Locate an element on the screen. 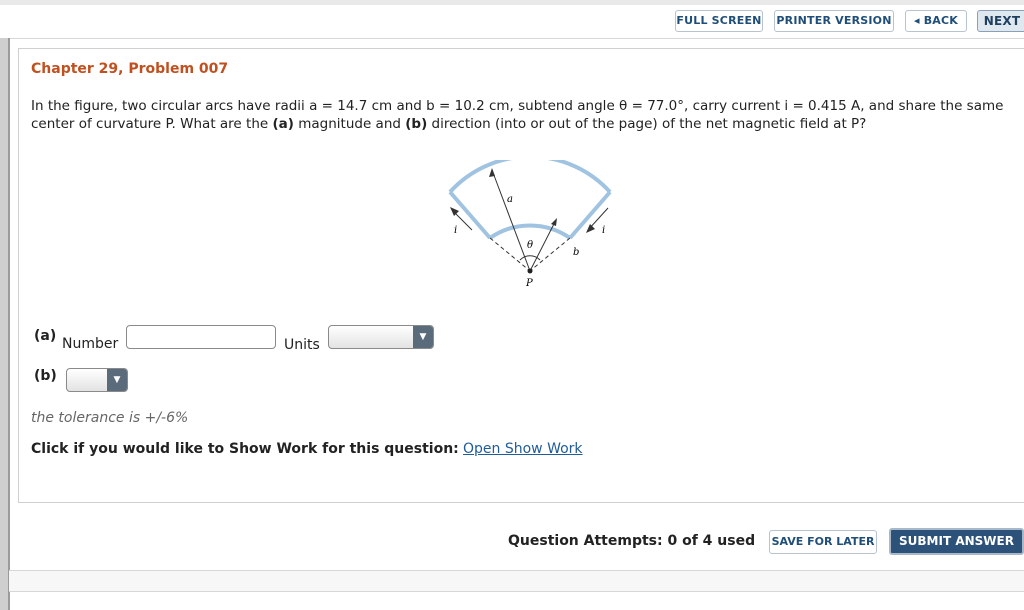 The width and height of the screenshot is (1024, 610). current-right-arrowhead is located at coordinates (590, 228).